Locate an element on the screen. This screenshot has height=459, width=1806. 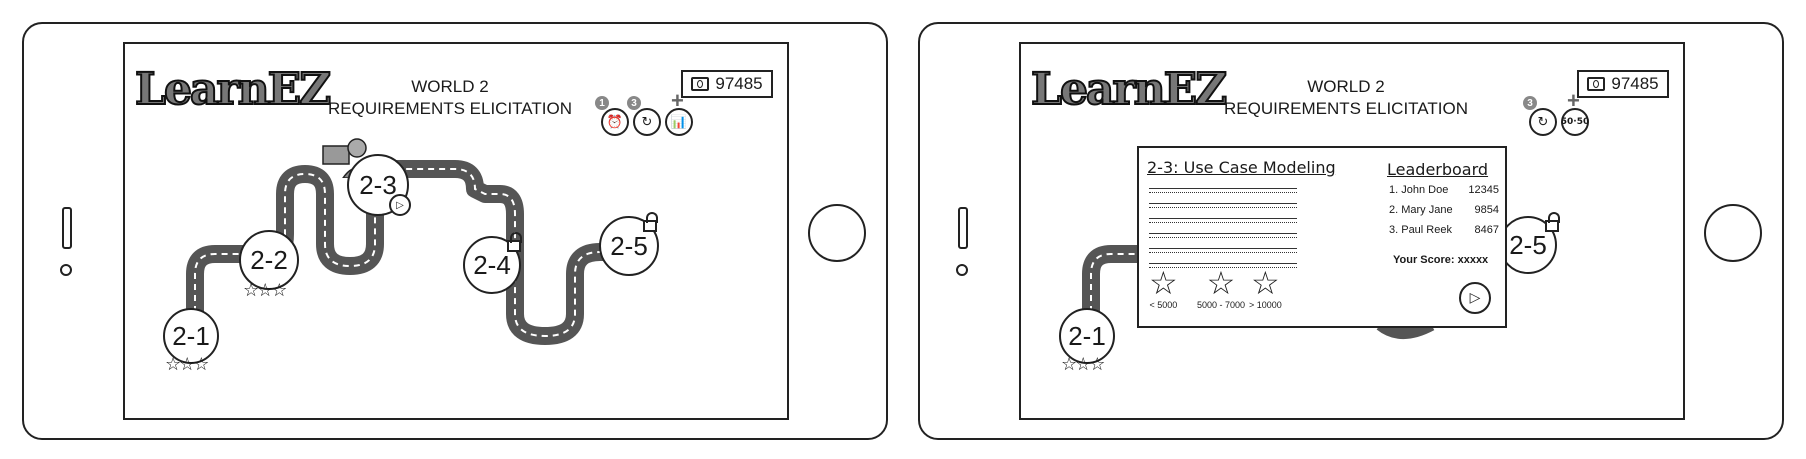
level-title: 2-3: Use Case Modeling is located at coordinates (1241, 167).